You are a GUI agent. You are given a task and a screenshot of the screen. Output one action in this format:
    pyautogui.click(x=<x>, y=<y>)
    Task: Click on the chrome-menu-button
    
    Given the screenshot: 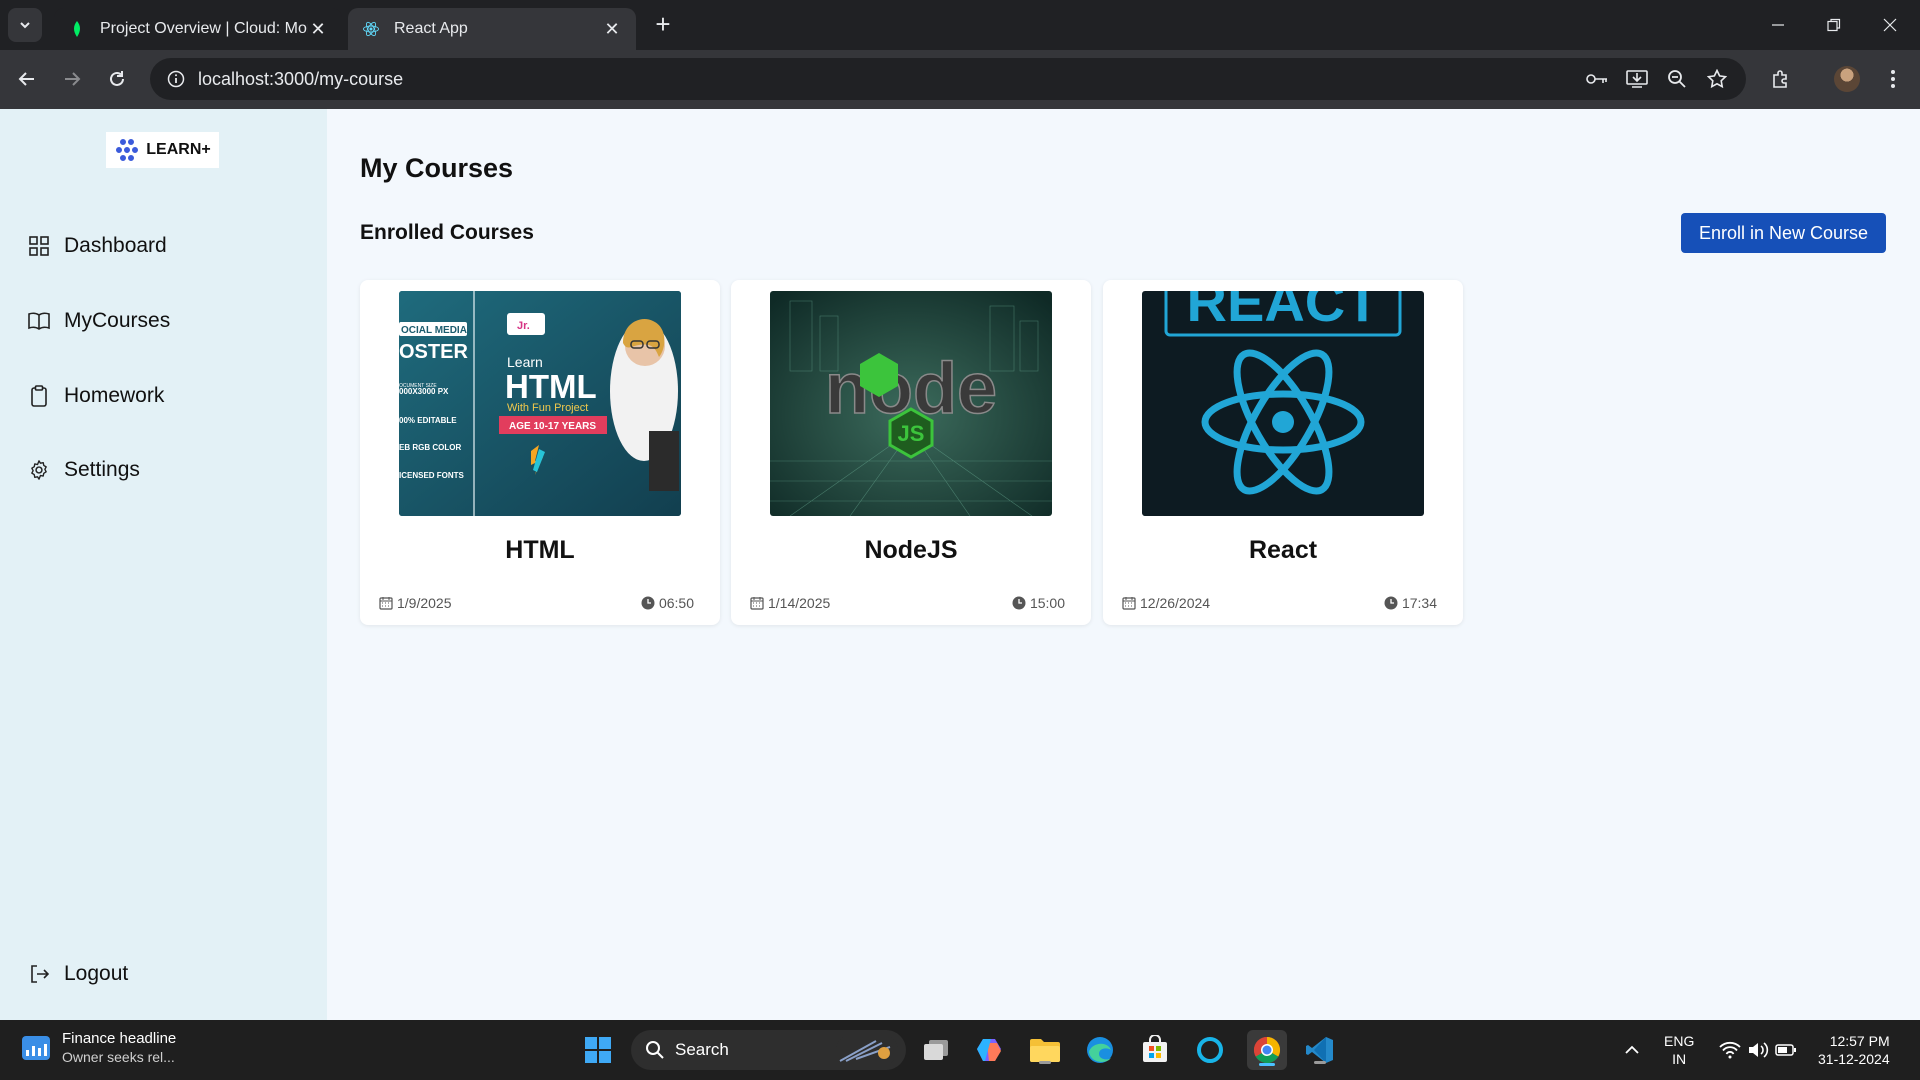 What is the action you would take?
    pyautogui.click(x=1893, y=79)
    